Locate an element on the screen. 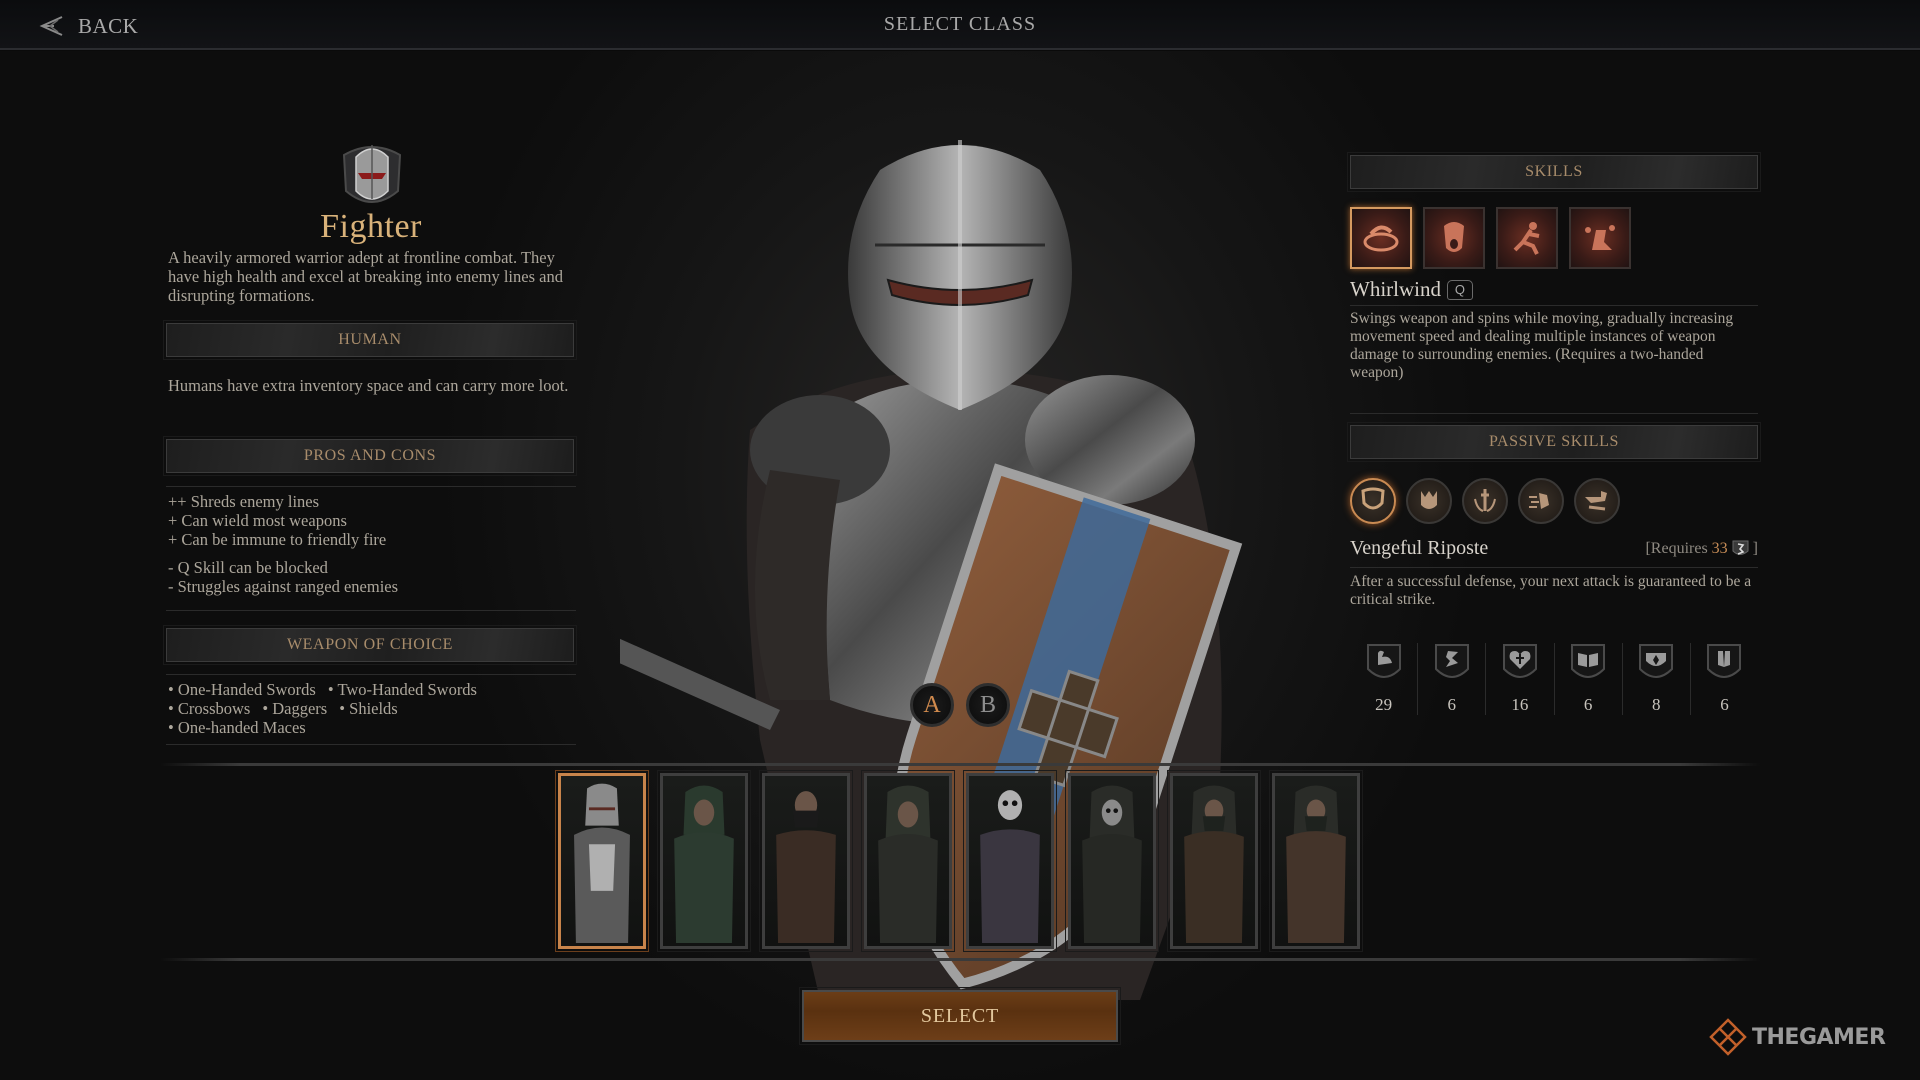 Image resolution: width=1920 pixels, height=1080 pixels. carousel-top-rail is located at coordinates (960, 764).